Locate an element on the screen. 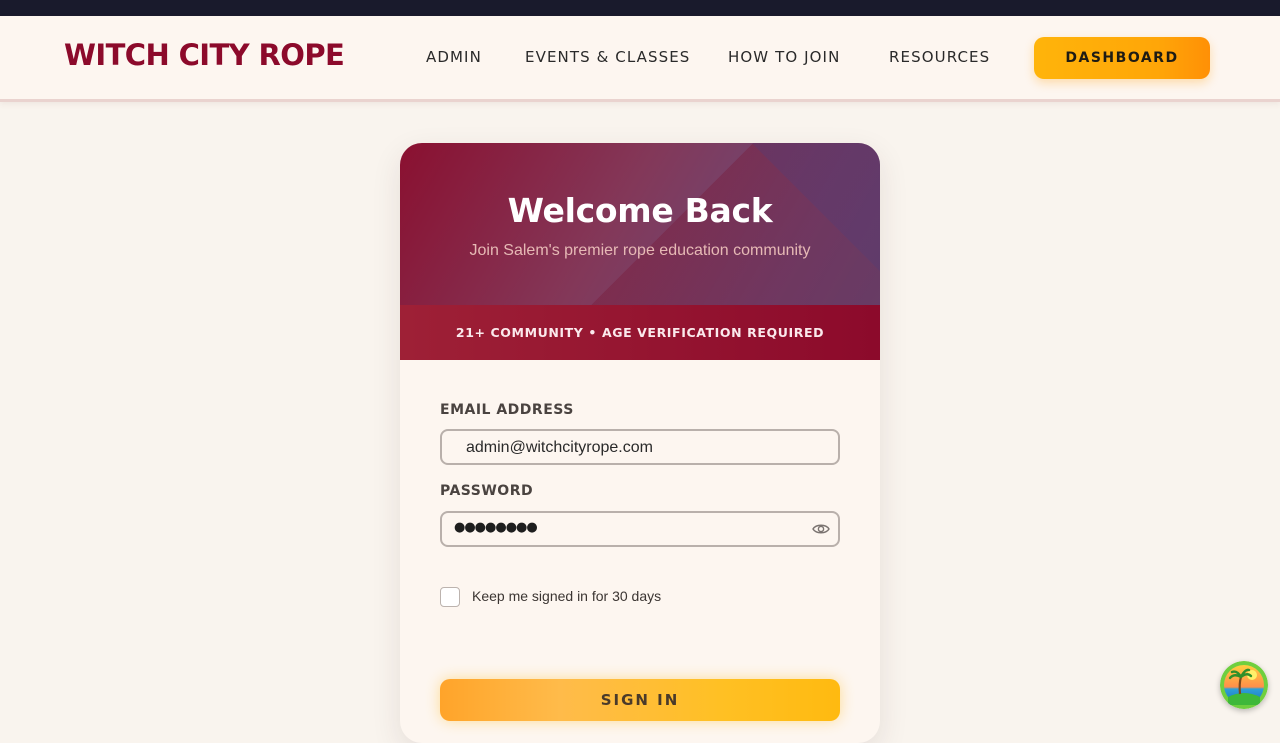 This screenshot has height=743, width=1280. site-logo: WITCH CITY ROPE is located at coordinates (204, 55).